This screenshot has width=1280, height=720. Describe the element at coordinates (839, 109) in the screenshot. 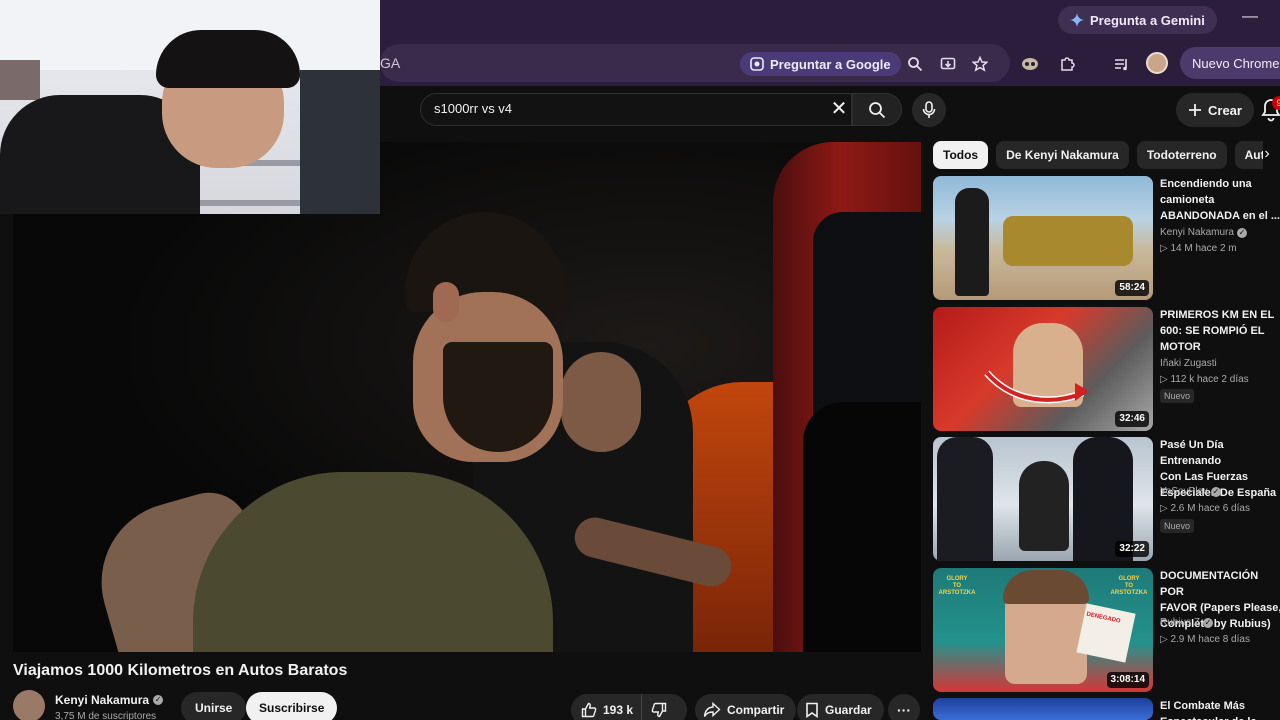

I see `clear-search-icon: ✕` at that location.